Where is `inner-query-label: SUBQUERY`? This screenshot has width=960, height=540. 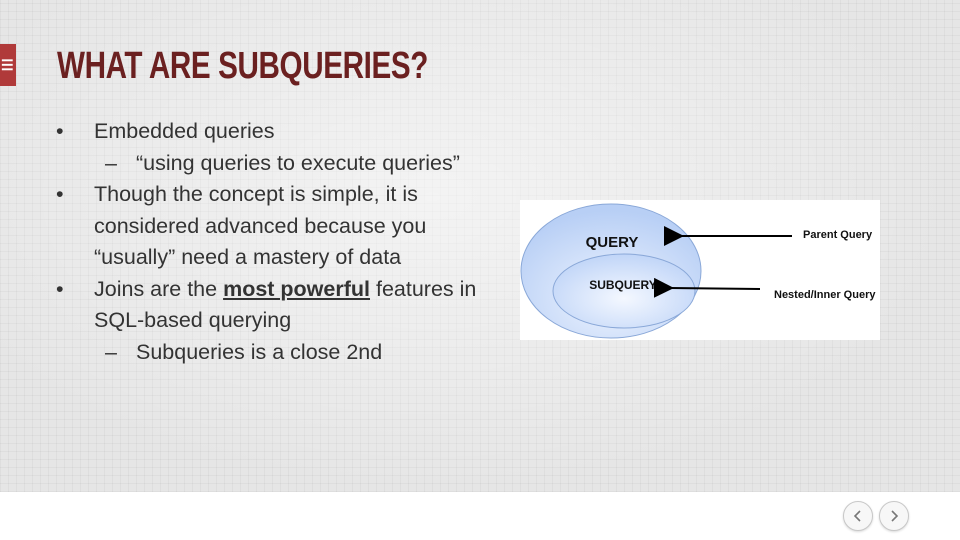
inner-query-label: SUBQUERY is located at coordinates (623, 285).